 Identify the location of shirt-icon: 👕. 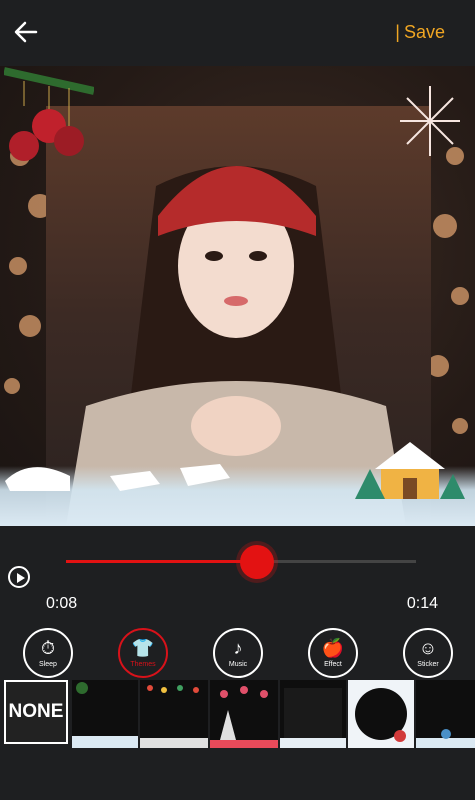
(143, 648).